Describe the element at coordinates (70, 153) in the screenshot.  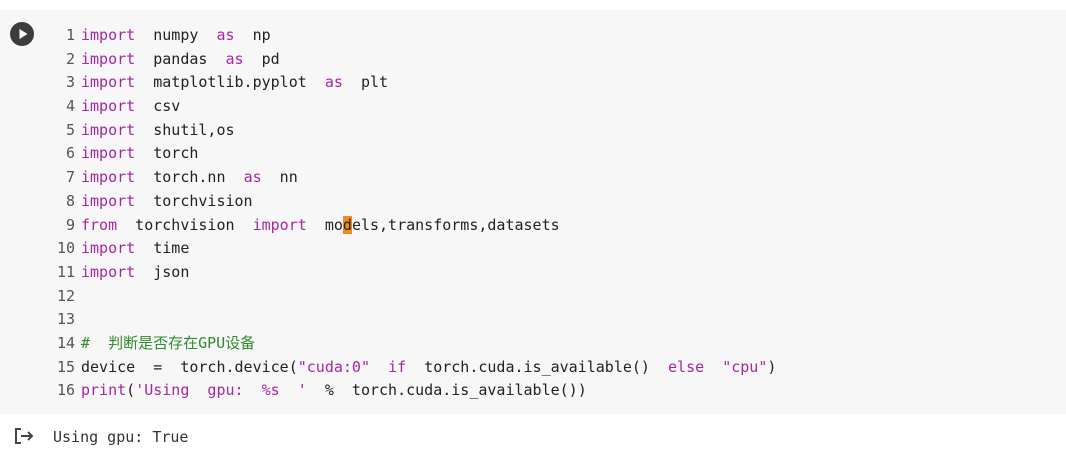
I see `line-number: 6` at that location.